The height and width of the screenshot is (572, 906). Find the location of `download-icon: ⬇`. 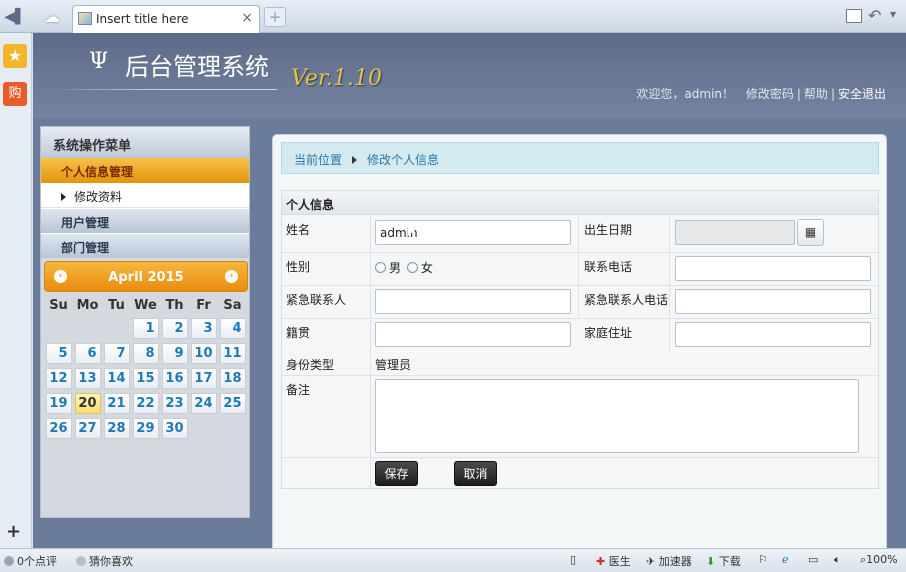

download-icon: ⬇ is located at coordinates (711, 561).